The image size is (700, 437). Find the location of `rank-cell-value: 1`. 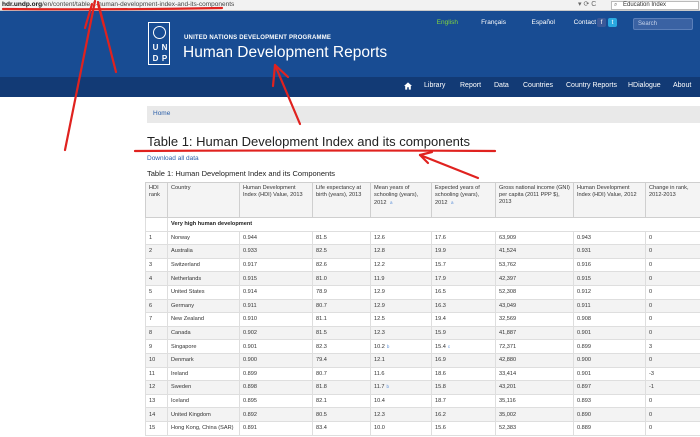

rank-cell-value: 1 is located at coordinates (151, 237).